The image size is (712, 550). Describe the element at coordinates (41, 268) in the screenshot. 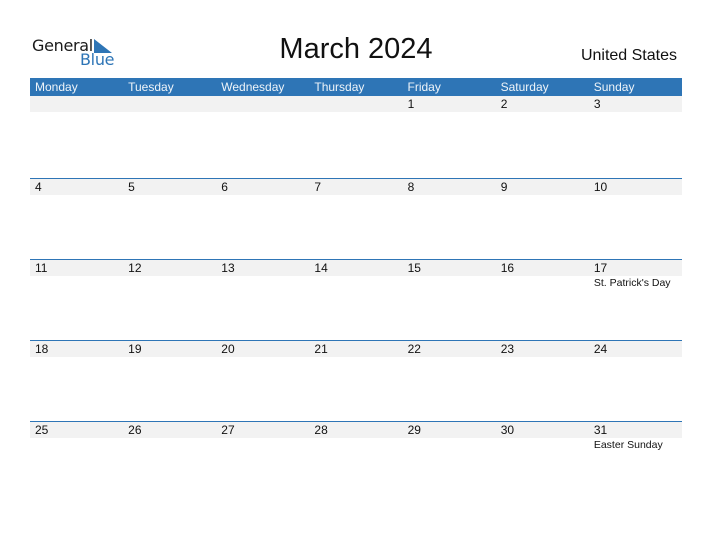

I see `day-number: 11` at that location.